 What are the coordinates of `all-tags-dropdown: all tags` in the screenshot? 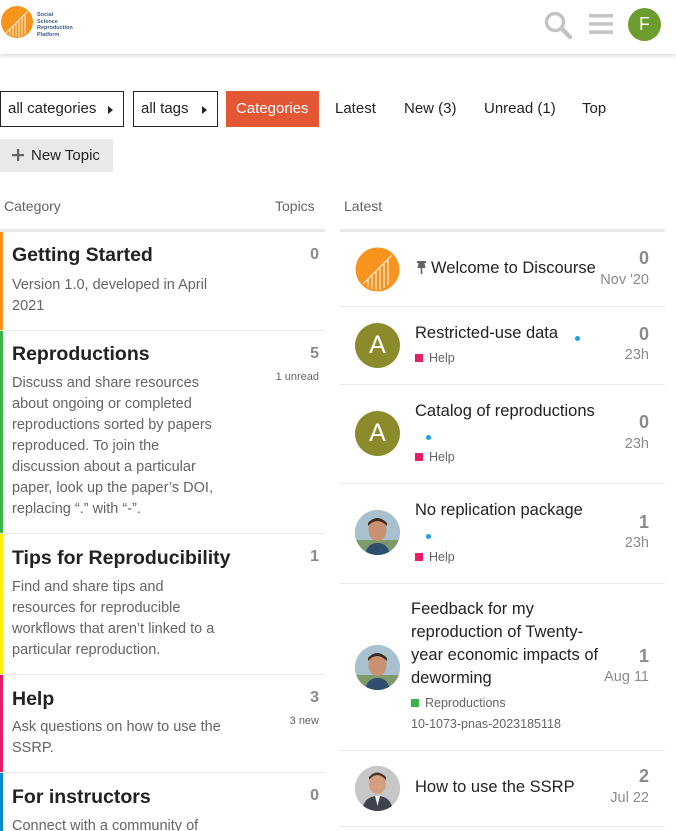 It's located at (175, 109).